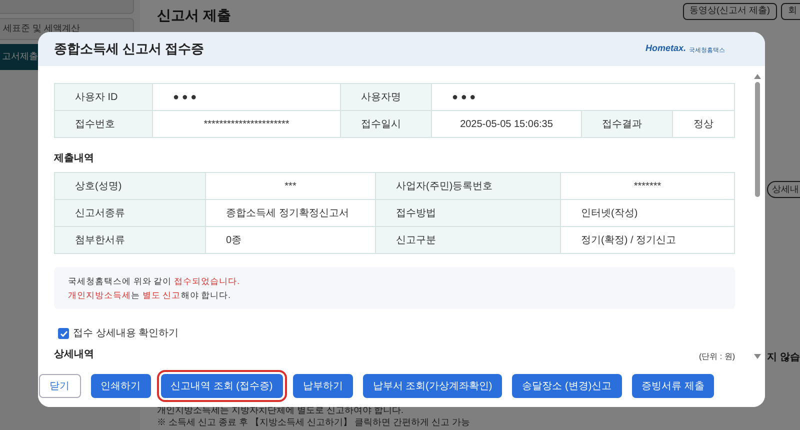  Describe the element at coordinates (104, 124) in the screenshot. I see `table-header-cell: 접수번호` at that location.